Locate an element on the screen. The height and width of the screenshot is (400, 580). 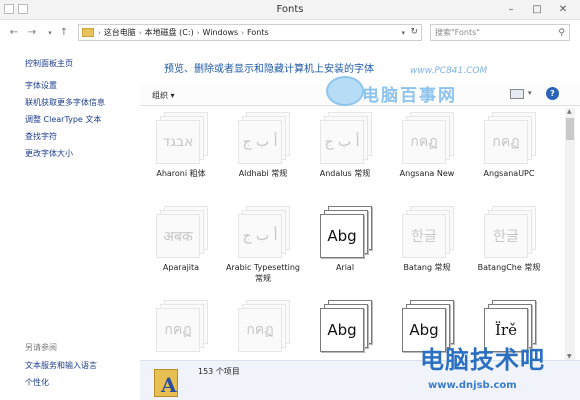
font-item: 한글 BatangChe 常规 is located at coordinates (509, 247).